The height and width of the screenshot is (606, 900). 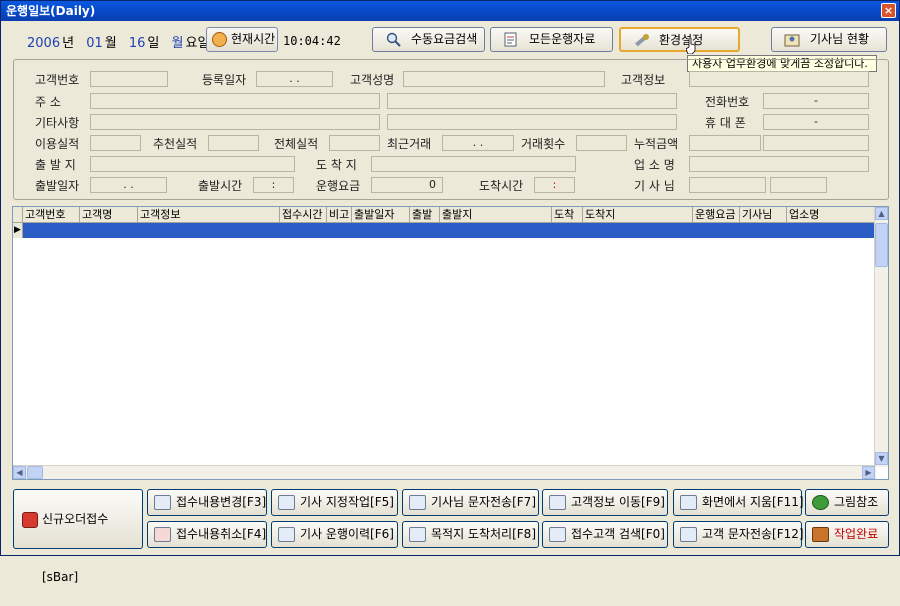 I want to click on dest-field, so click(x=473, y=164).